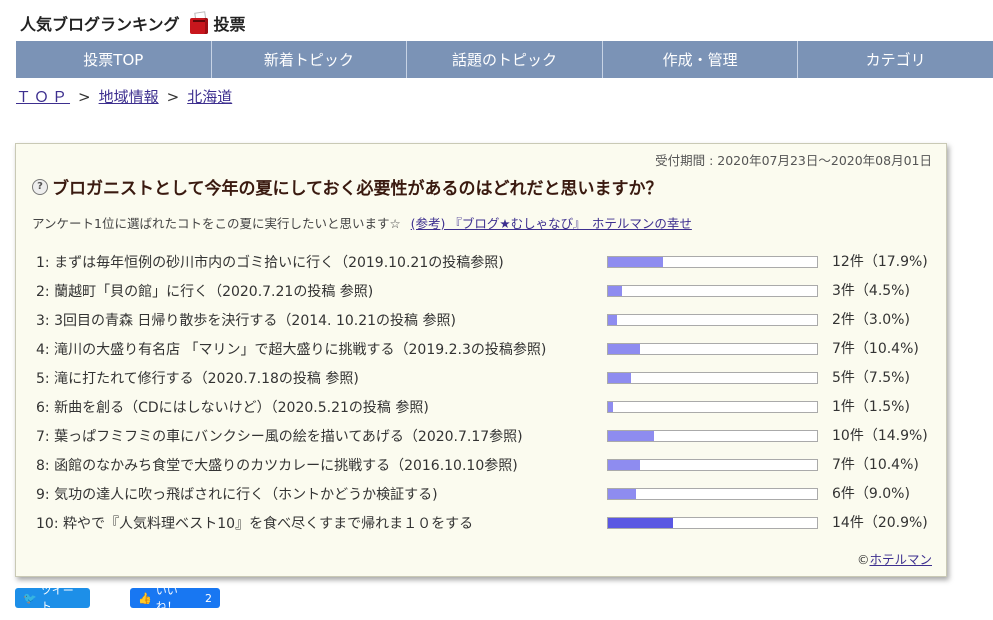  I want to click on twitter-bird-icon: 🐦, so click(30, 598).